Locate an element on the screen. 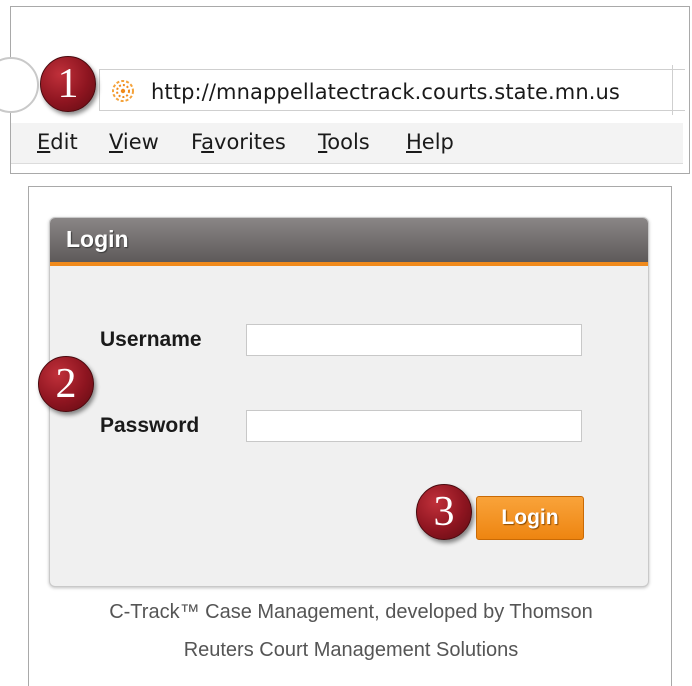  step-number: 1 is located at coordinates (68, 84).